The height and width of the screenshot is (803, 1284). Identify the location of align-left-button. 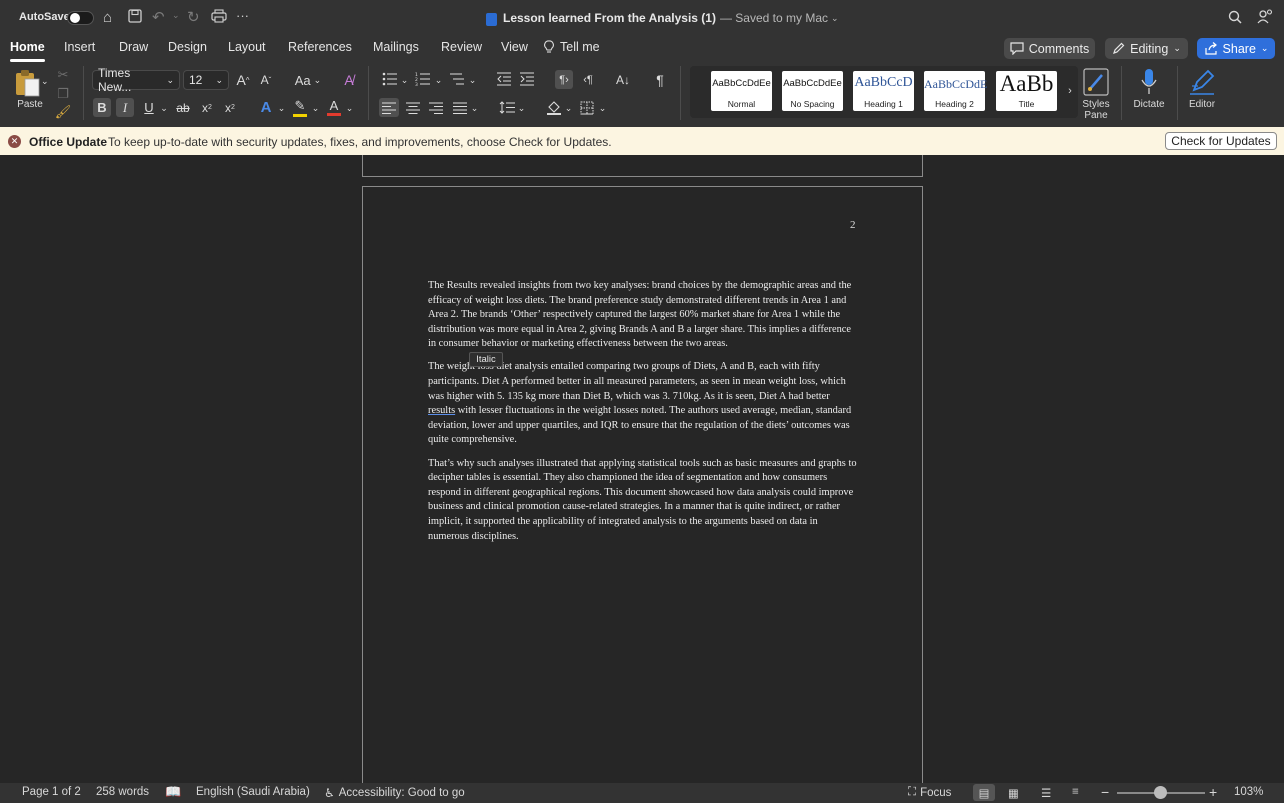
(389, 107).